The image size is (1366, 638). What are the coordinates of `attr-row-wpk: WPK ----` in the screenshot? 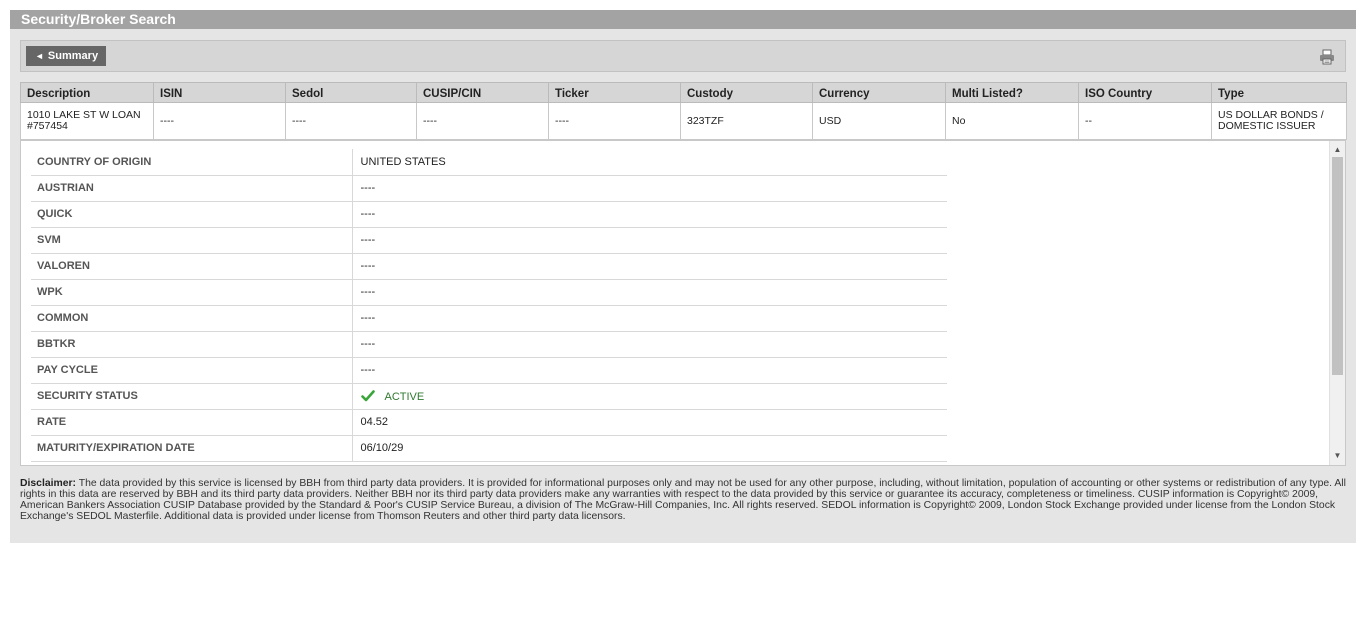 It's located at (489, 292).